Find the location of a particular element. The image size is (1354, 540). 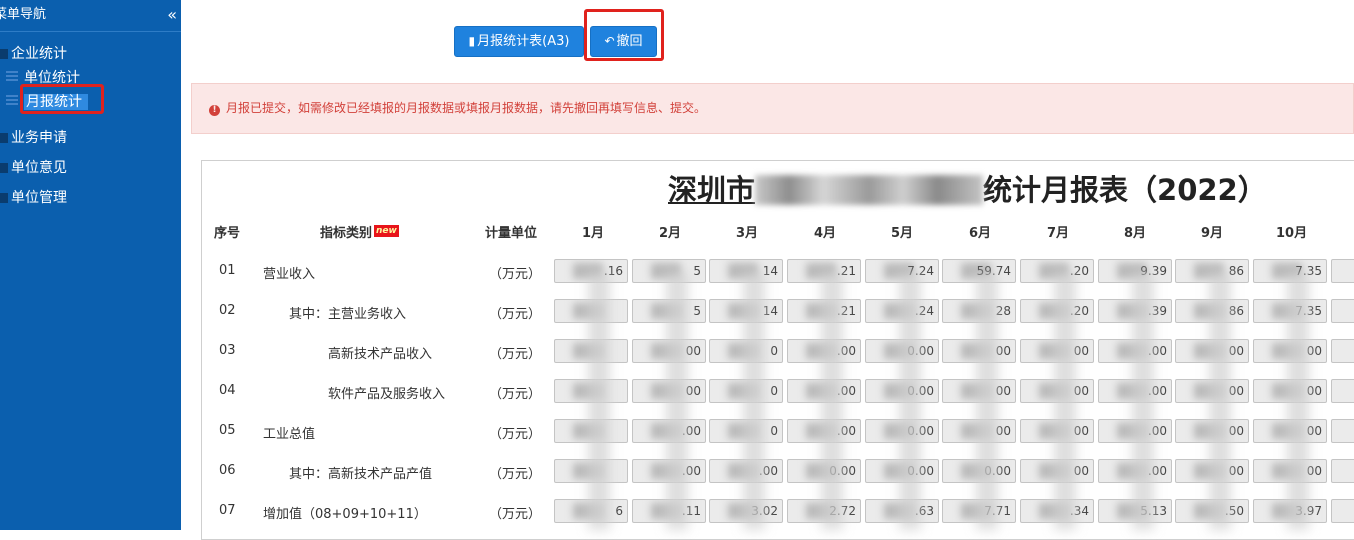

value-input: .34 is located at coordinates (1057, 511).